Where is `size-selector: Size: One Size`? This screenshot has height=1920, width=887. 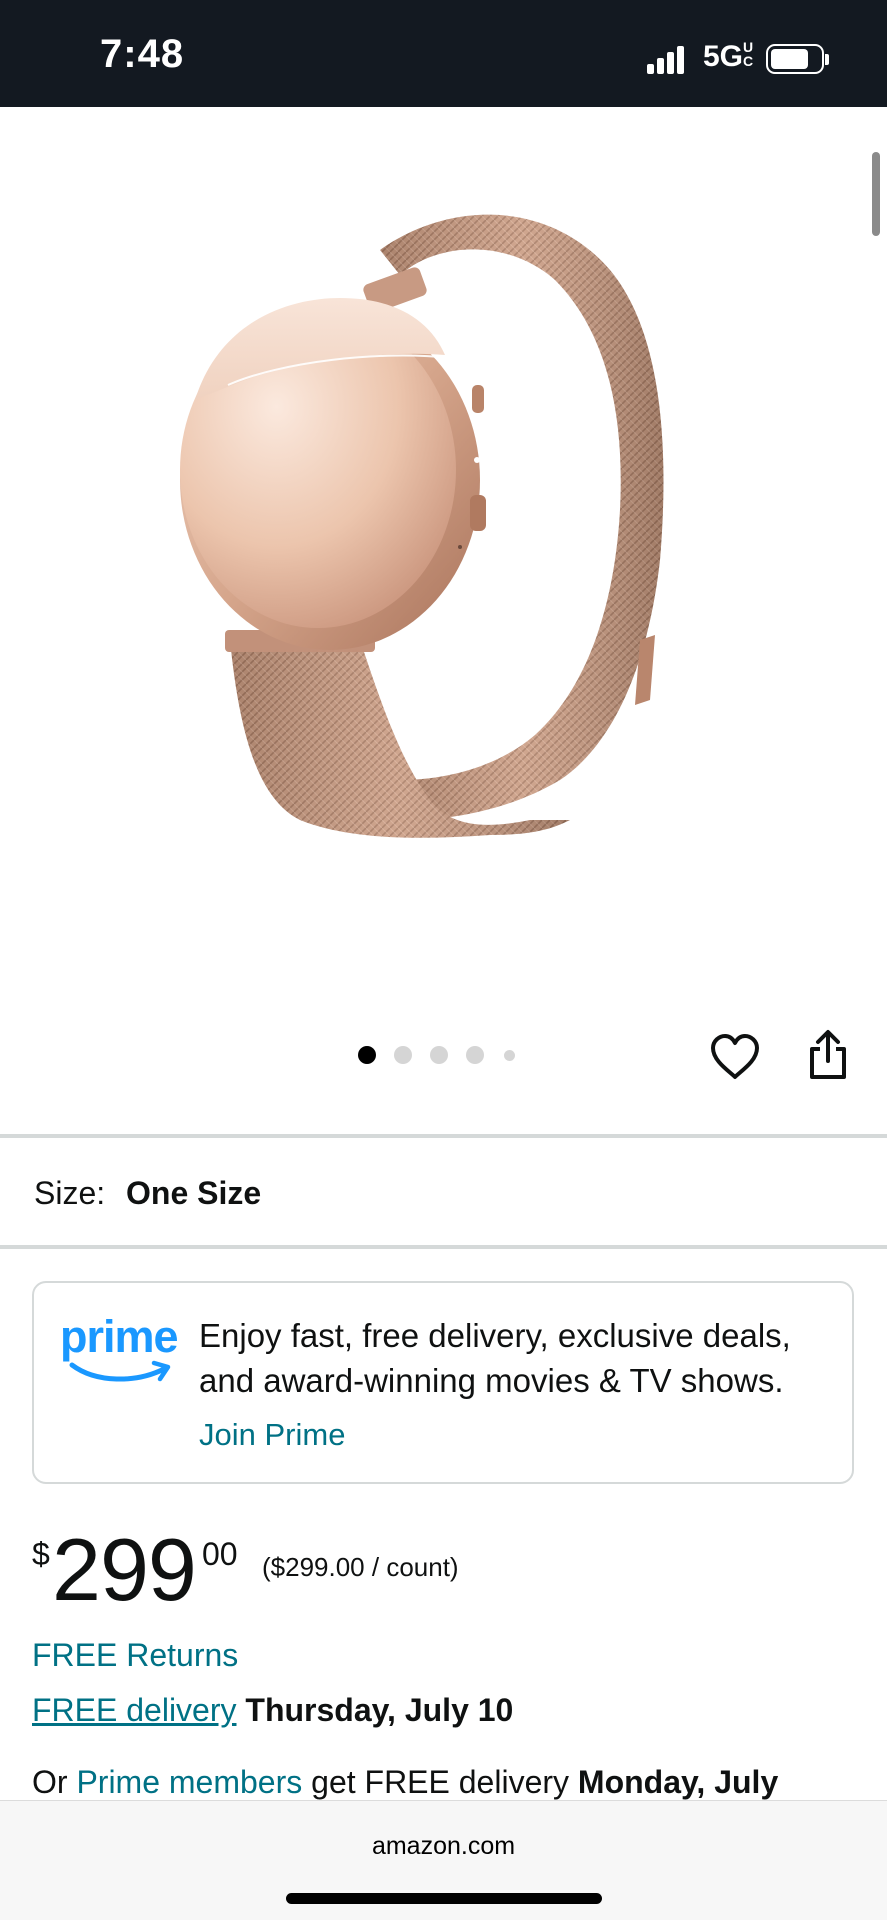 size-selector: Size: One Size is located at coordinates (147, 1193).